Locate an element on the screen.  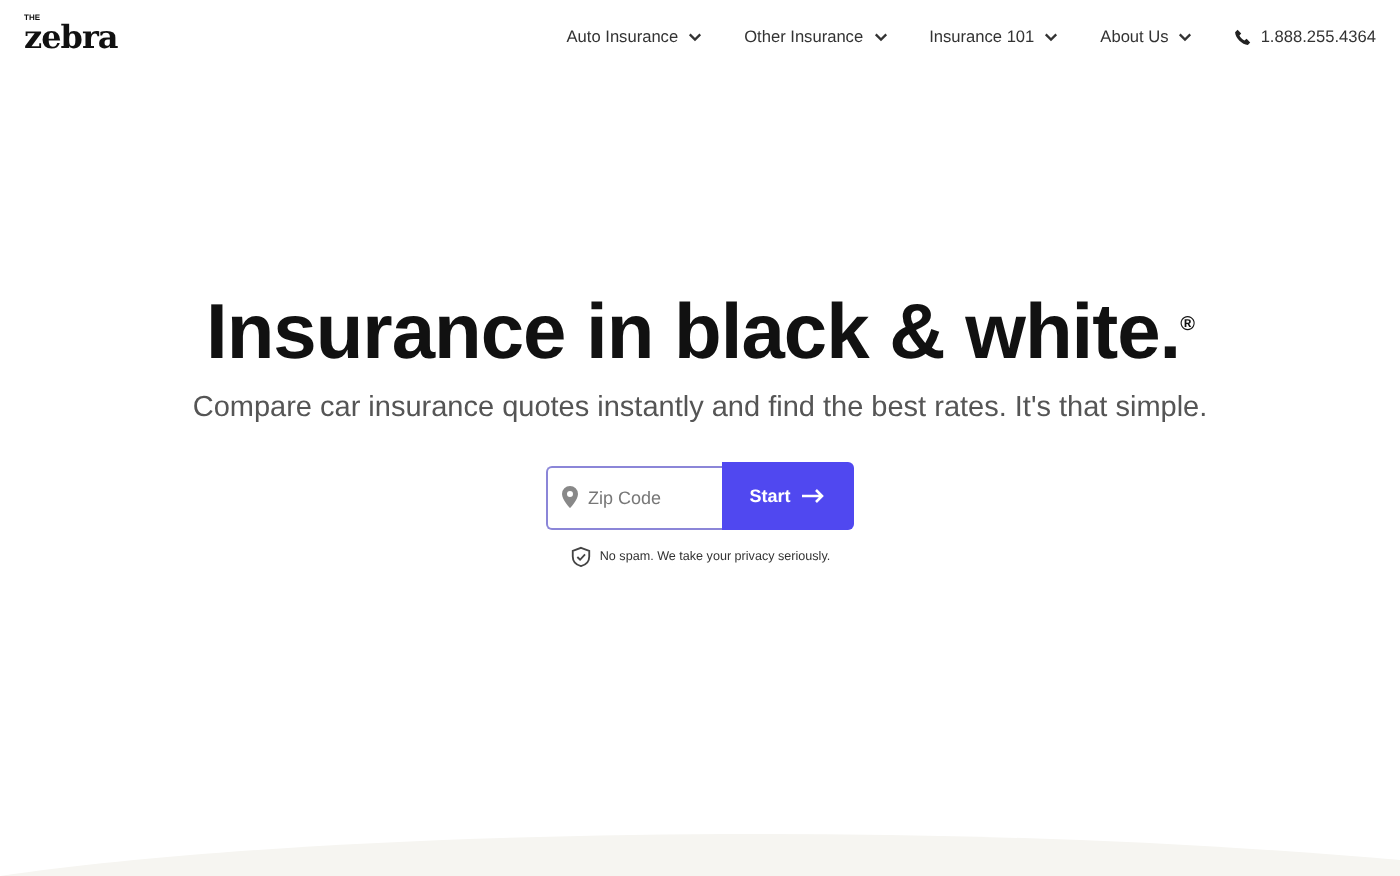
arrow-right-icon is located at coordinates (814, 496).